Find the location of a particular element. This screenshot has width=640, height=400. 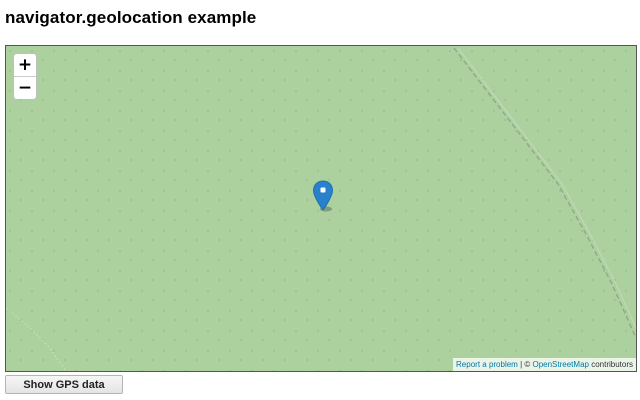

zoom-control: + − is located at coordinates (25, 76).